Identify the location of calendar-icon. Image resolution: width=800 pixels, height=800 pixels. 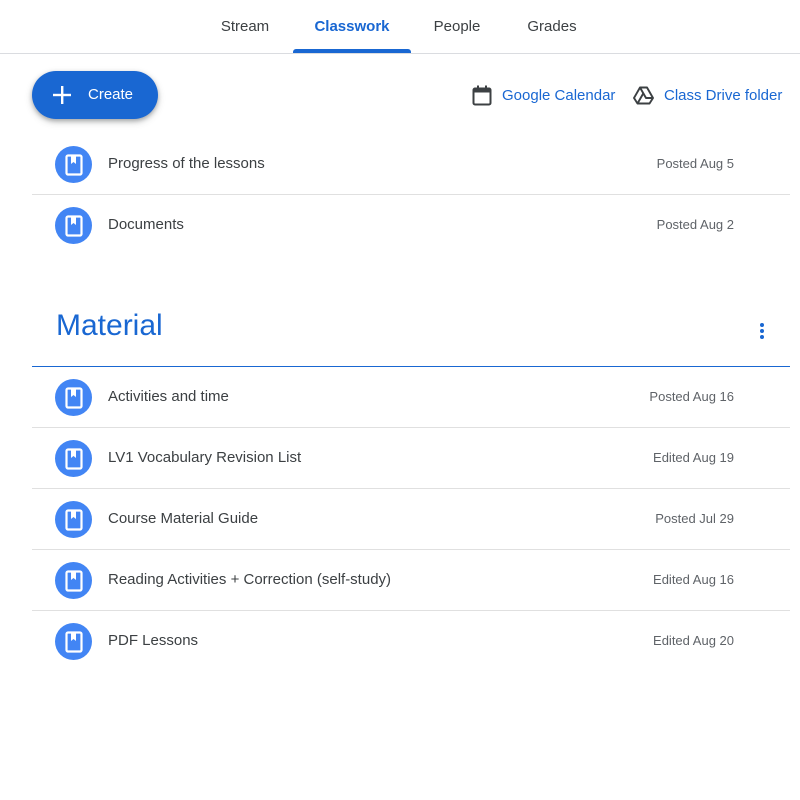
(482, 95).